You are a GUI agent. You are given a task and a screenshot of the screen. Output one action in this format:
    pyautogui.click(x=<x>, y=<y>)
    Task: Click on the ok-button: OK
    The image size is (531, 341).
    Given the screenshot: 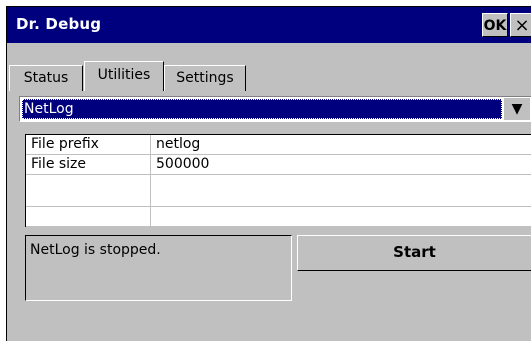 What is the action you would take?
    pyautogui.click(x=495, y=25)
    